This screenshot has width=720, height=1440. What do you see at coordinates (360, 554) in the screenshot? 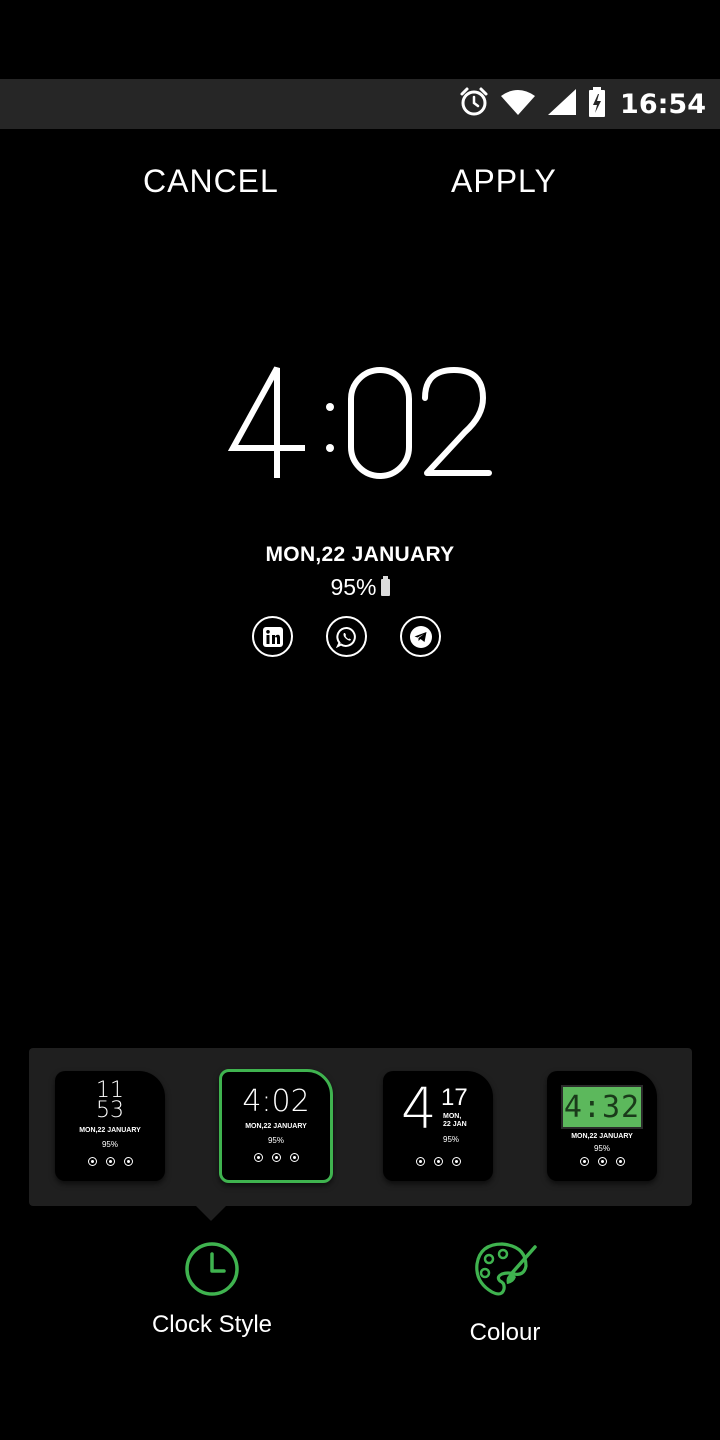
I see `date-label: MON,22 JANUARY` at bounding box center [360, 554].